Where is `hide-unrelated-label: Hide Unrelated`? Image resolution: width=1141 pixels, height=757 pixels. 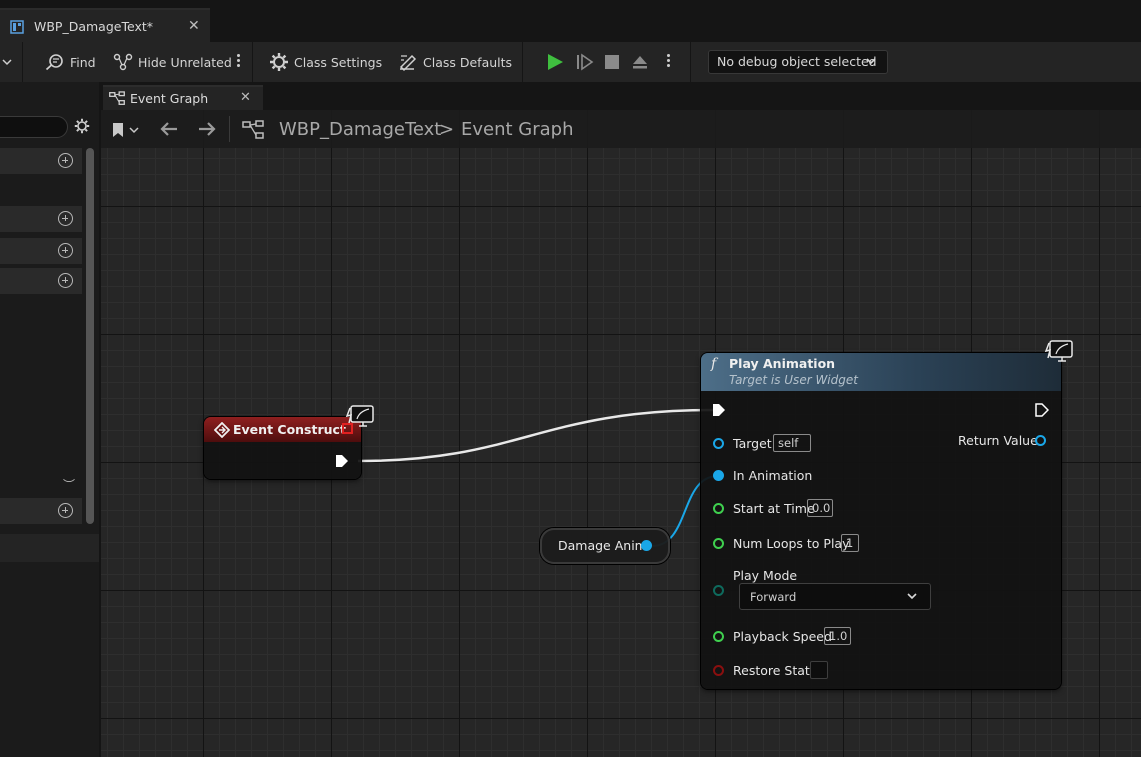
hide-unrelated-label: Hide Unrelated is located at coordinates (185, 62).